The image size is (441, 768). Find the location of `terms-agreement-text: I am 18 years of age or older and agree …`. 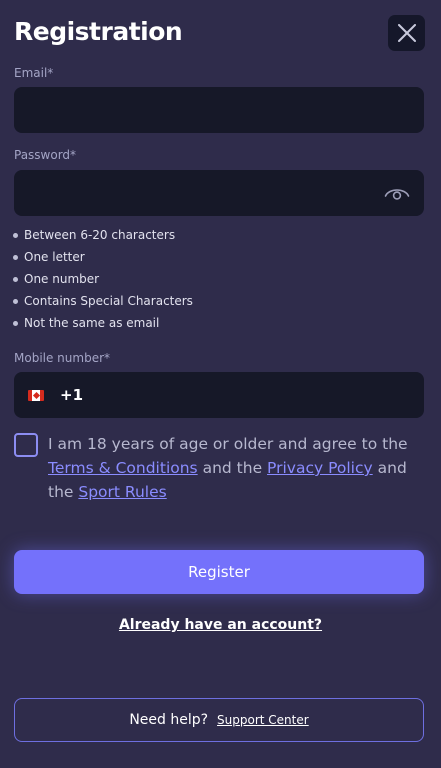

terms-agreement-text: I am 18 years of age or older and agree … is located at coordinates (228, 468).